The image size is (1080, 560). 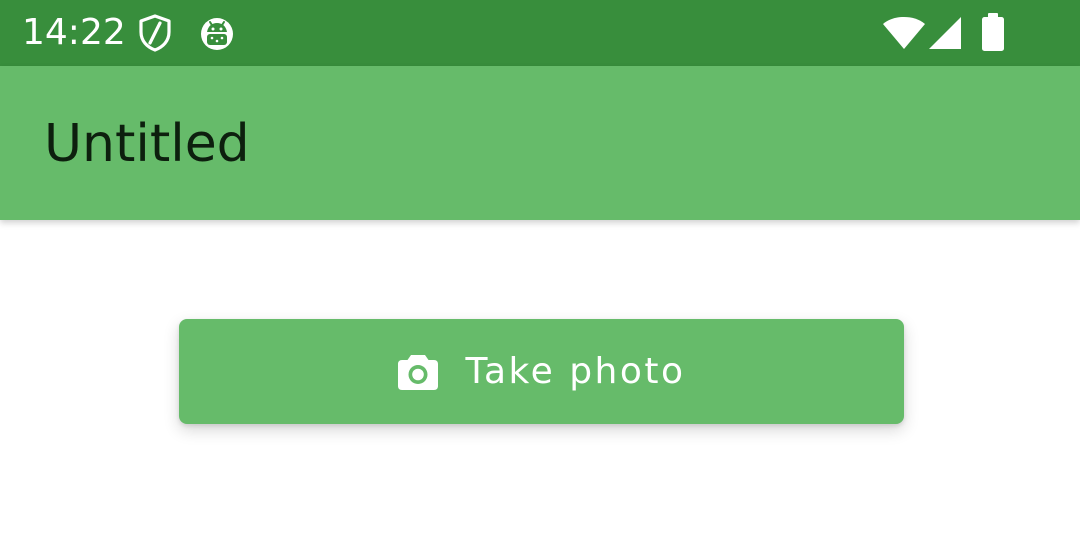 I want to click on battery-icon, so click(x=993, y=32).